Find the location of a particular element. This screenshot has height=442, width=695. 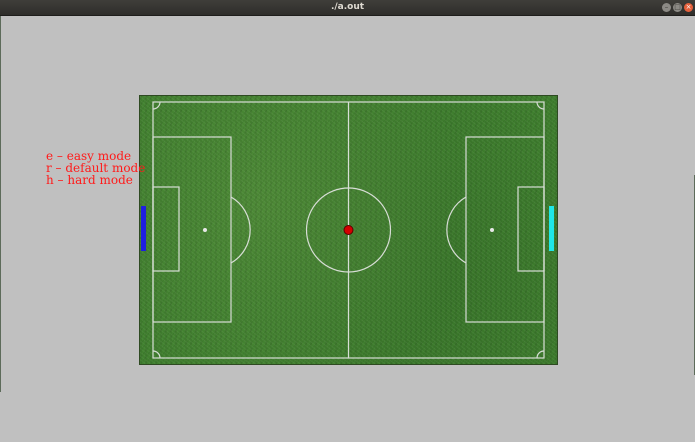

corner-arc-br is located at coordinates (540, 354).